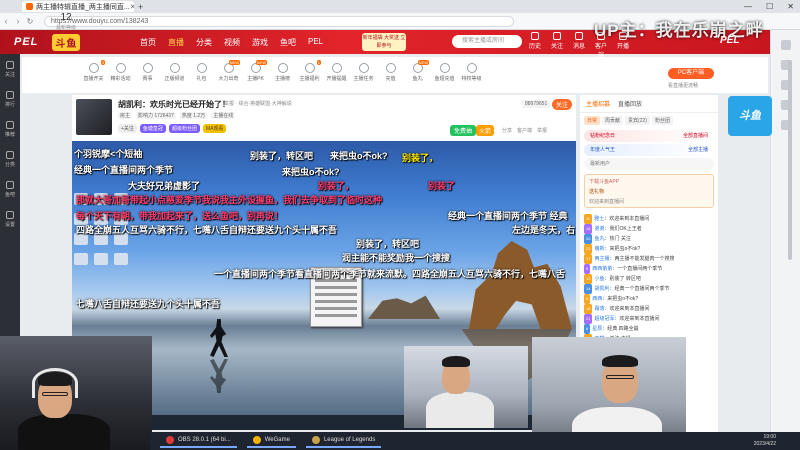 The image size is (800, 450). Describe the element at coordinates (463, 130) in the screenshot. I see `lottery-button: 免费抽` at that location.